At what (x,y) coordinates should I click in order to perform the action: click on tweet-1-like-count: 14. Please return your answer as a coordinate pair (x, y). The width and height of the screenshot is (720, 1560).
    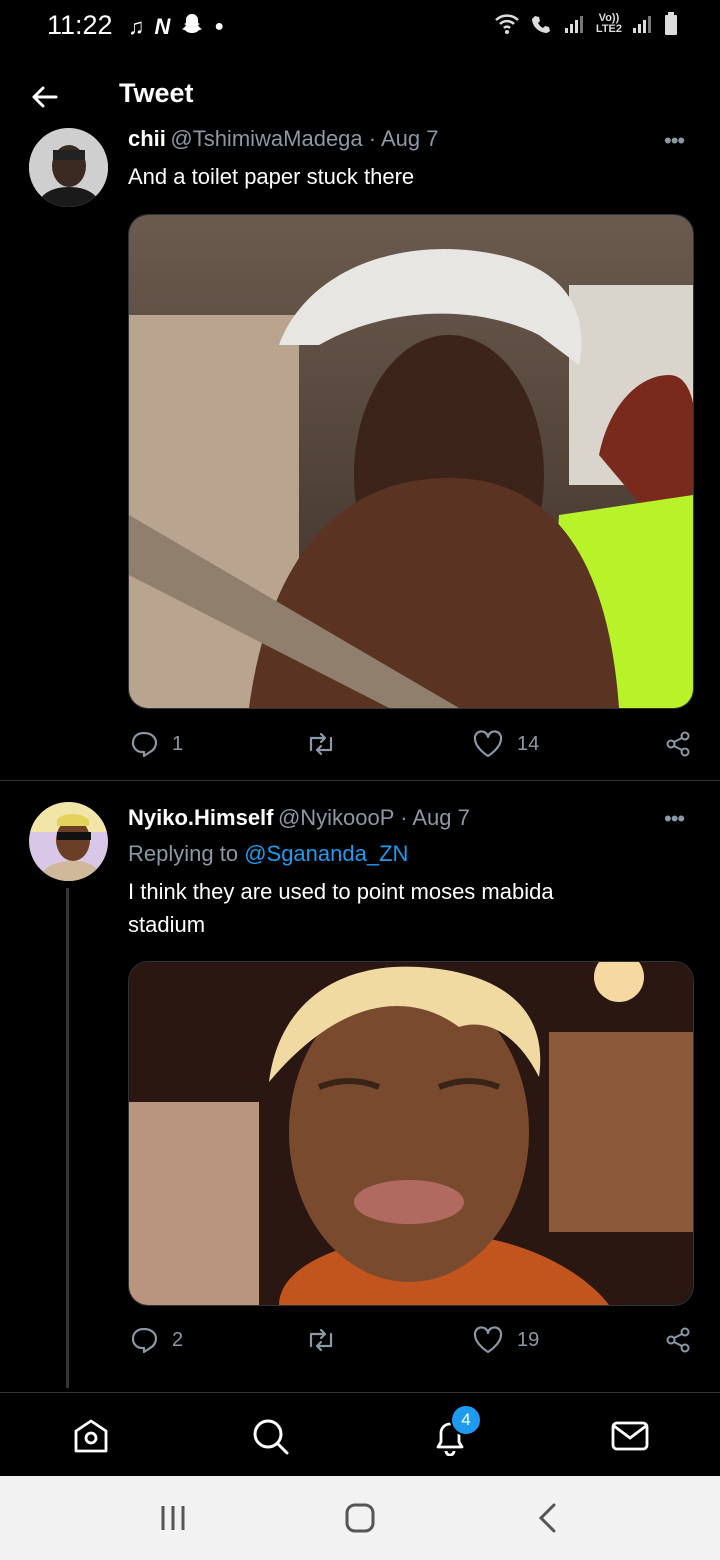
    Looking at the image, I should click on (528, 743).